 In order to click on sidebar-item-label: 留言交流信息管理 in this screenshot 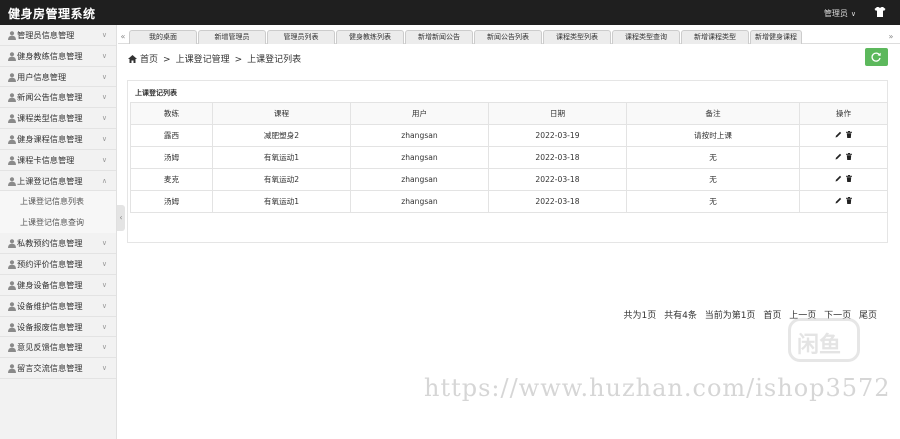, I will do `click(50, 368)`.